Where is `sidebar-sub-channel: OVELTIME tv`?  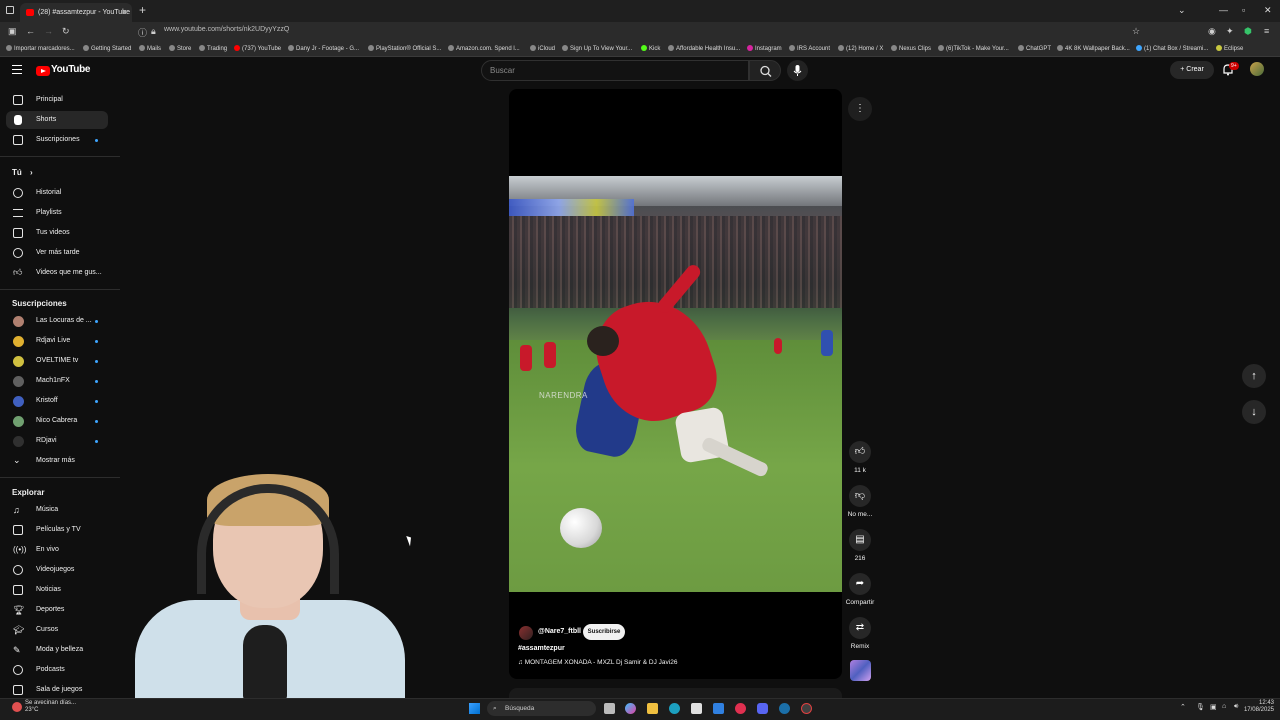 sidebar-sub-channel: OVELTIME tv is located at coordinates (57, 361).